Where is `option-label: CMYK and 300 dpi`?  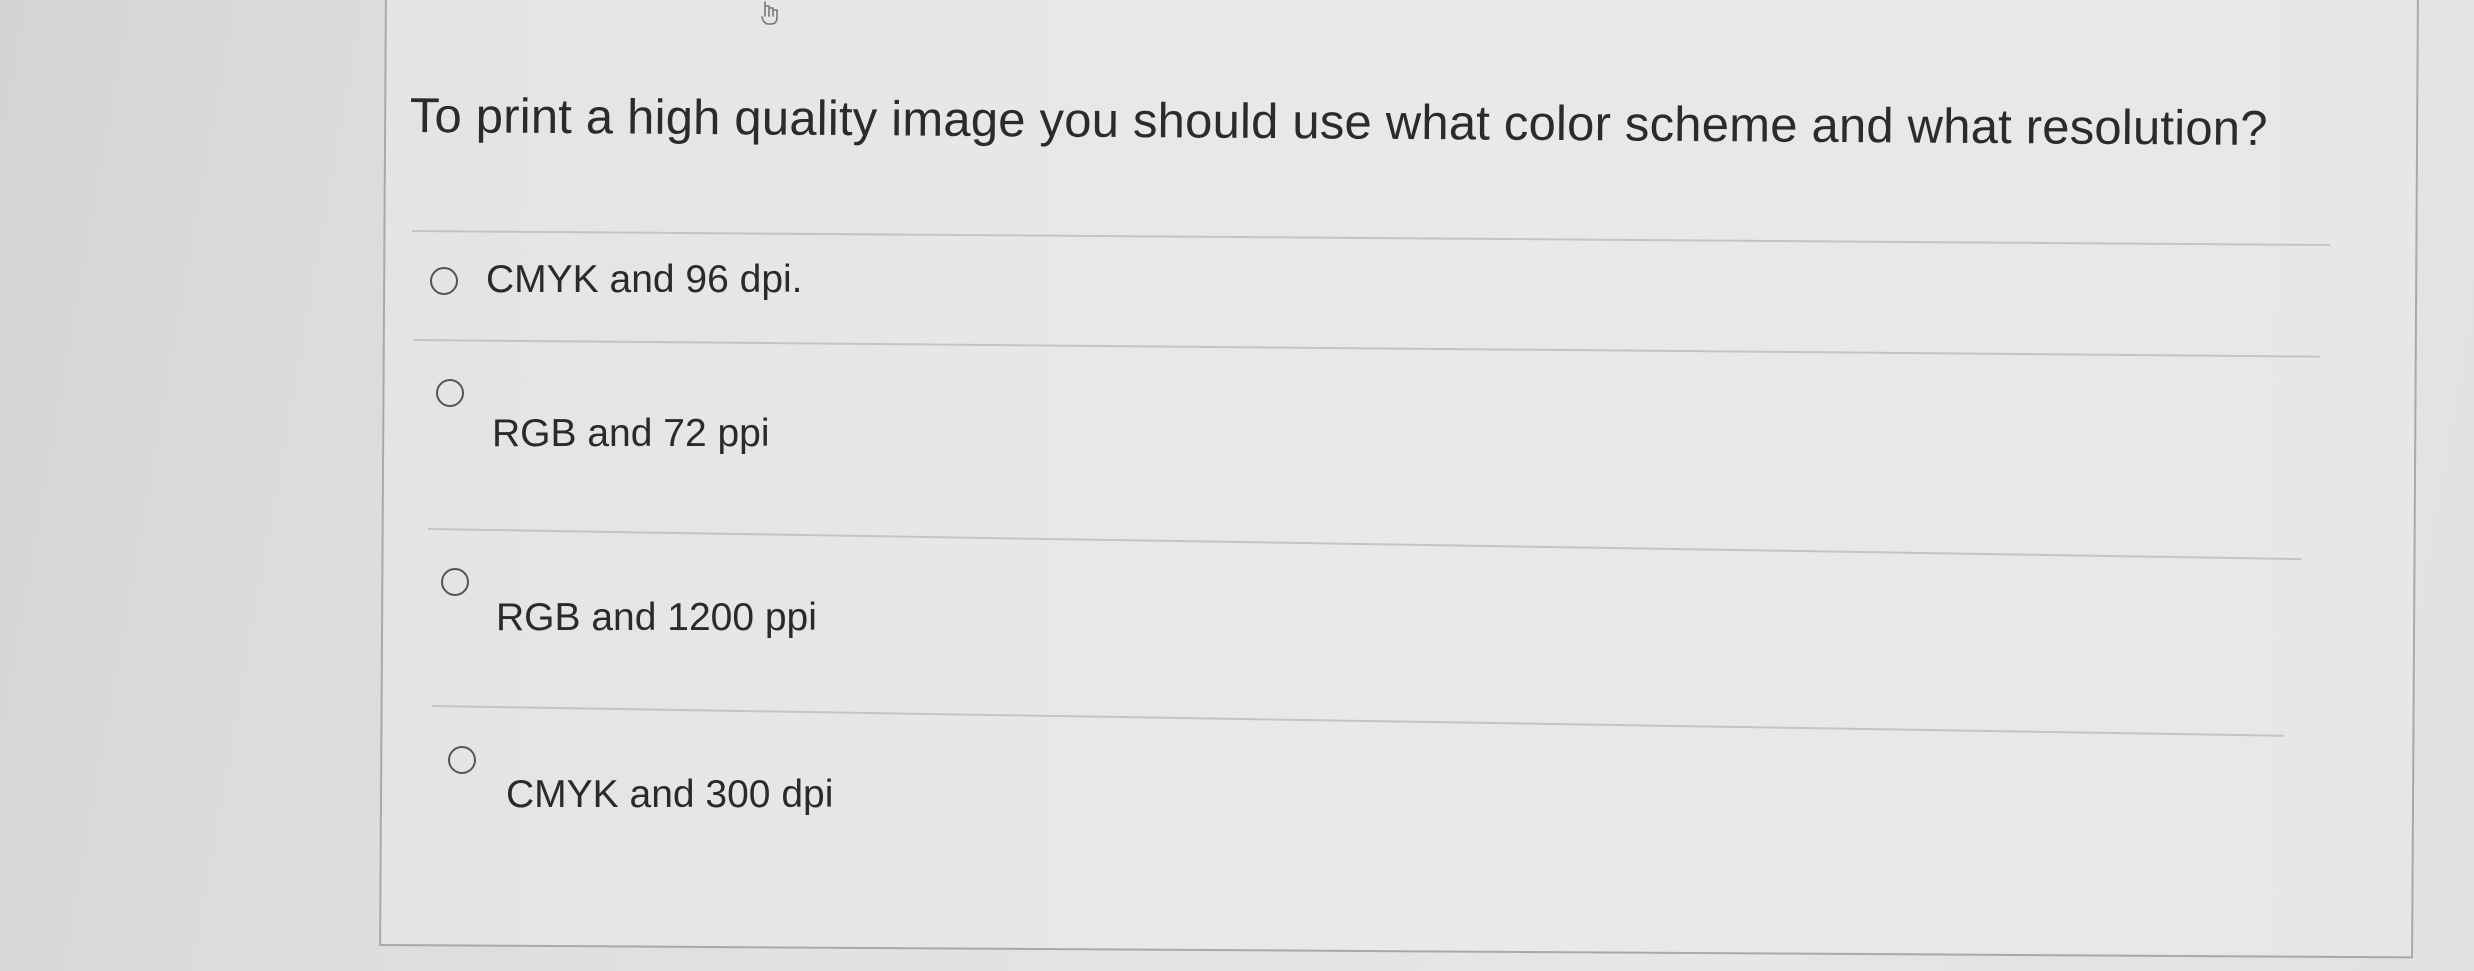 option-label: CMYK and 300 dpi is located at coordinates (669, 795).